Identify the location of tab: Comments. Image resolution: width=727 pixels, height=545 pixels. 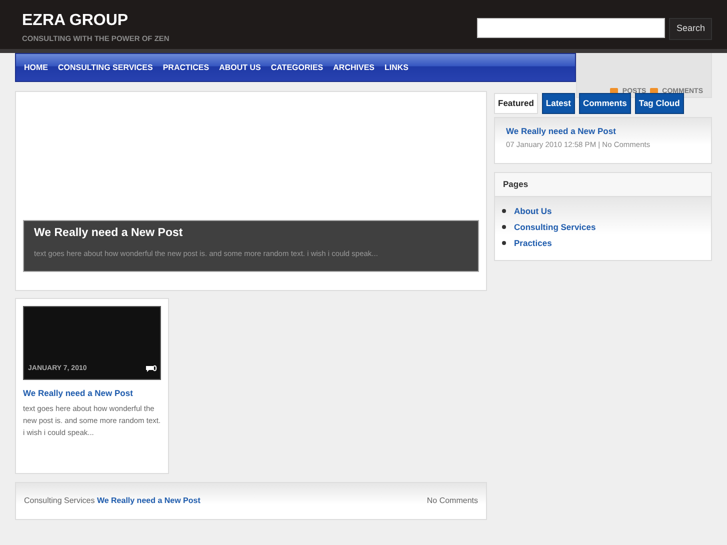
(604, 103).